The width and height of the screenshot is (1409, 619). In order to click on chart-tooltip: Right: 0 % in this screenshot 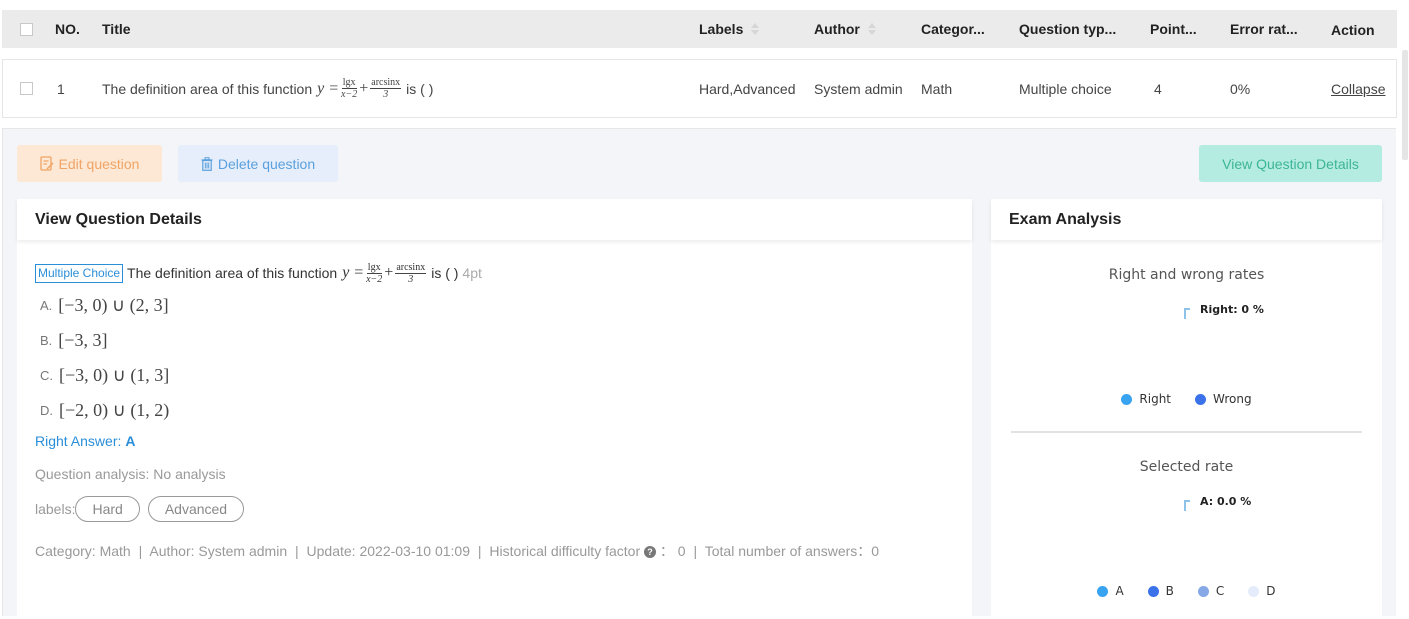, I will do `click(1232, 309)`.